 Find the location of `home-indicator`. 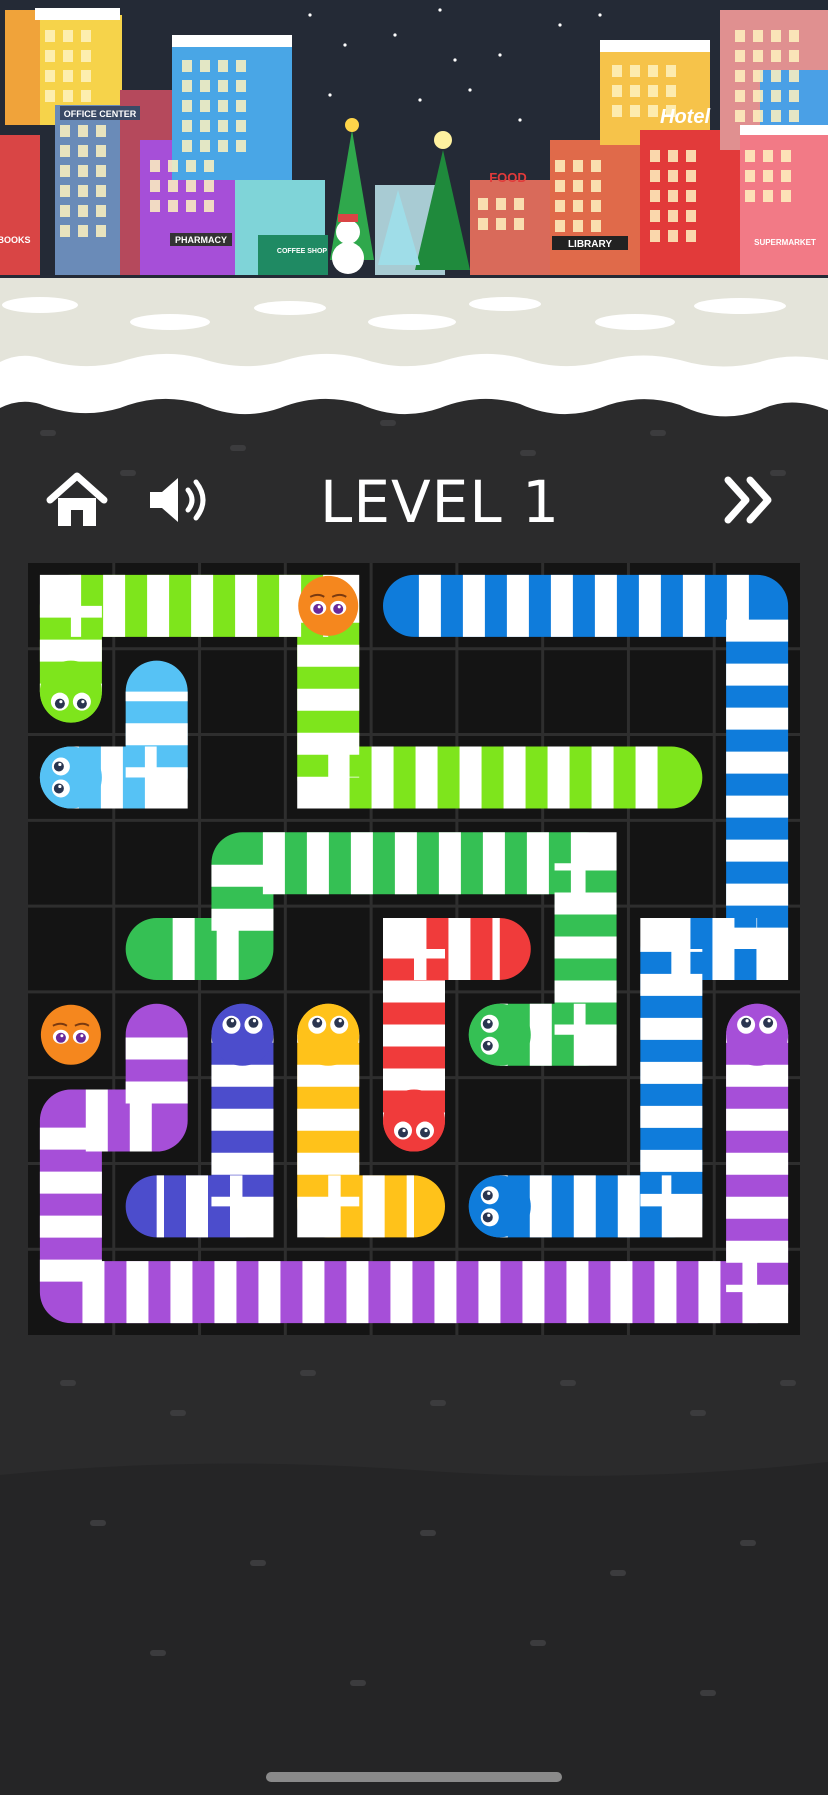

home-indicator is located at coordinates (414, 1777).